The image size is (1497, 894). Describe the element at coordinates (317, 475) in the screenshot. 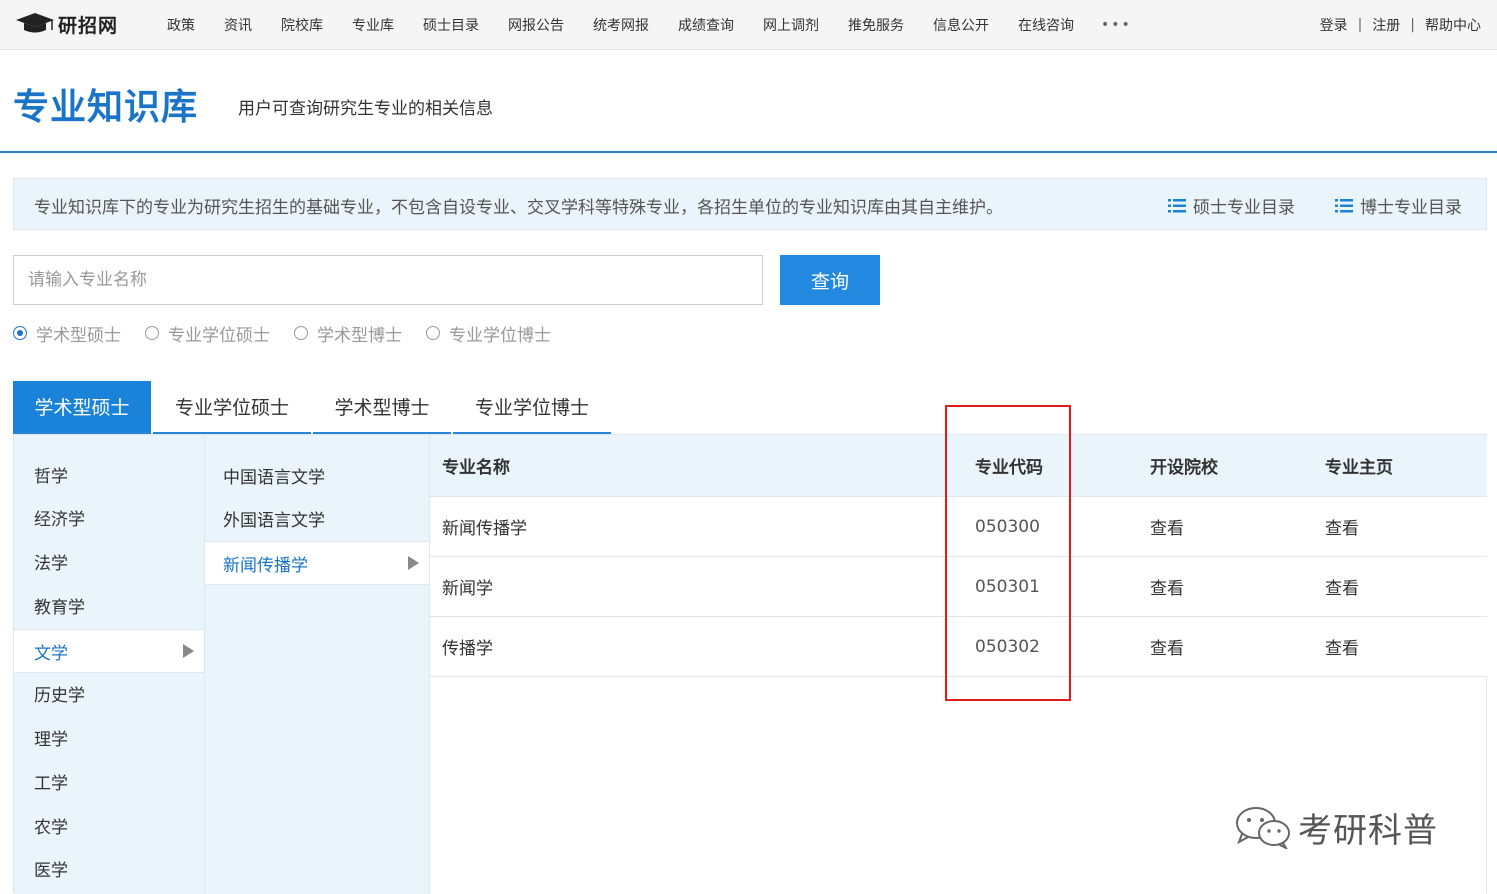

I see `subcategory-chinese: 中国语言文学` at that location.